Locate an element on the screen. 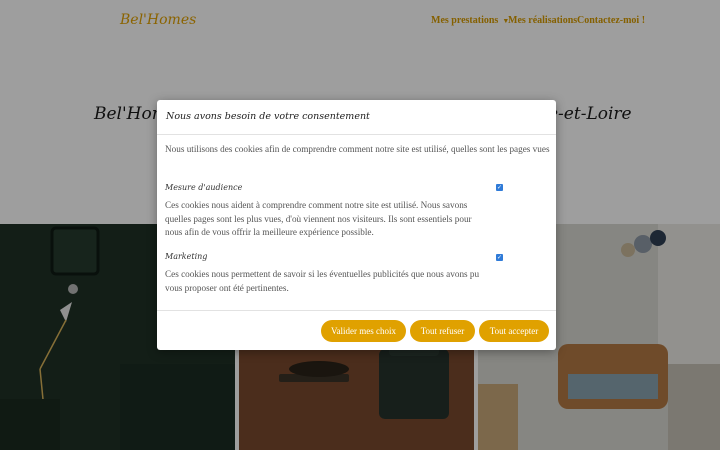 This screenshot has height=450, width=720. modal-header: Nous avons besoin de votre consentement is located at coordinates (356, 117).